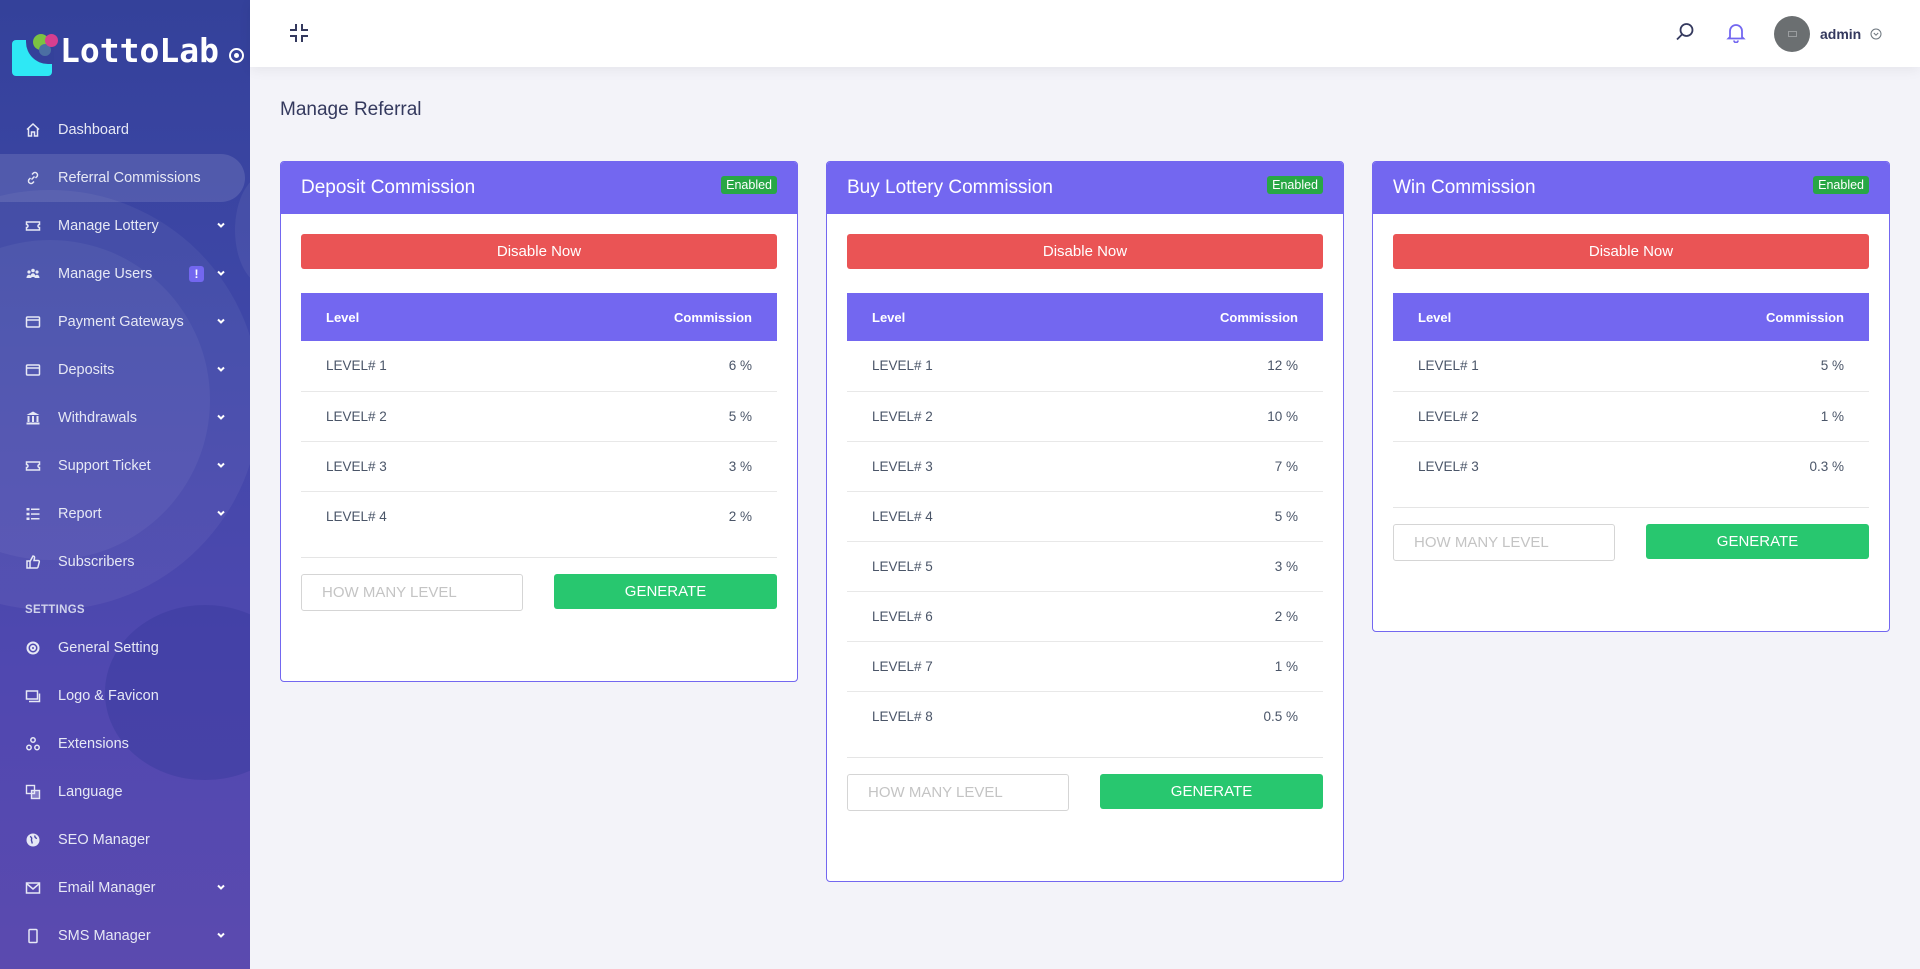  I want to click on commission-cell: 3 %, so click(647, 466).